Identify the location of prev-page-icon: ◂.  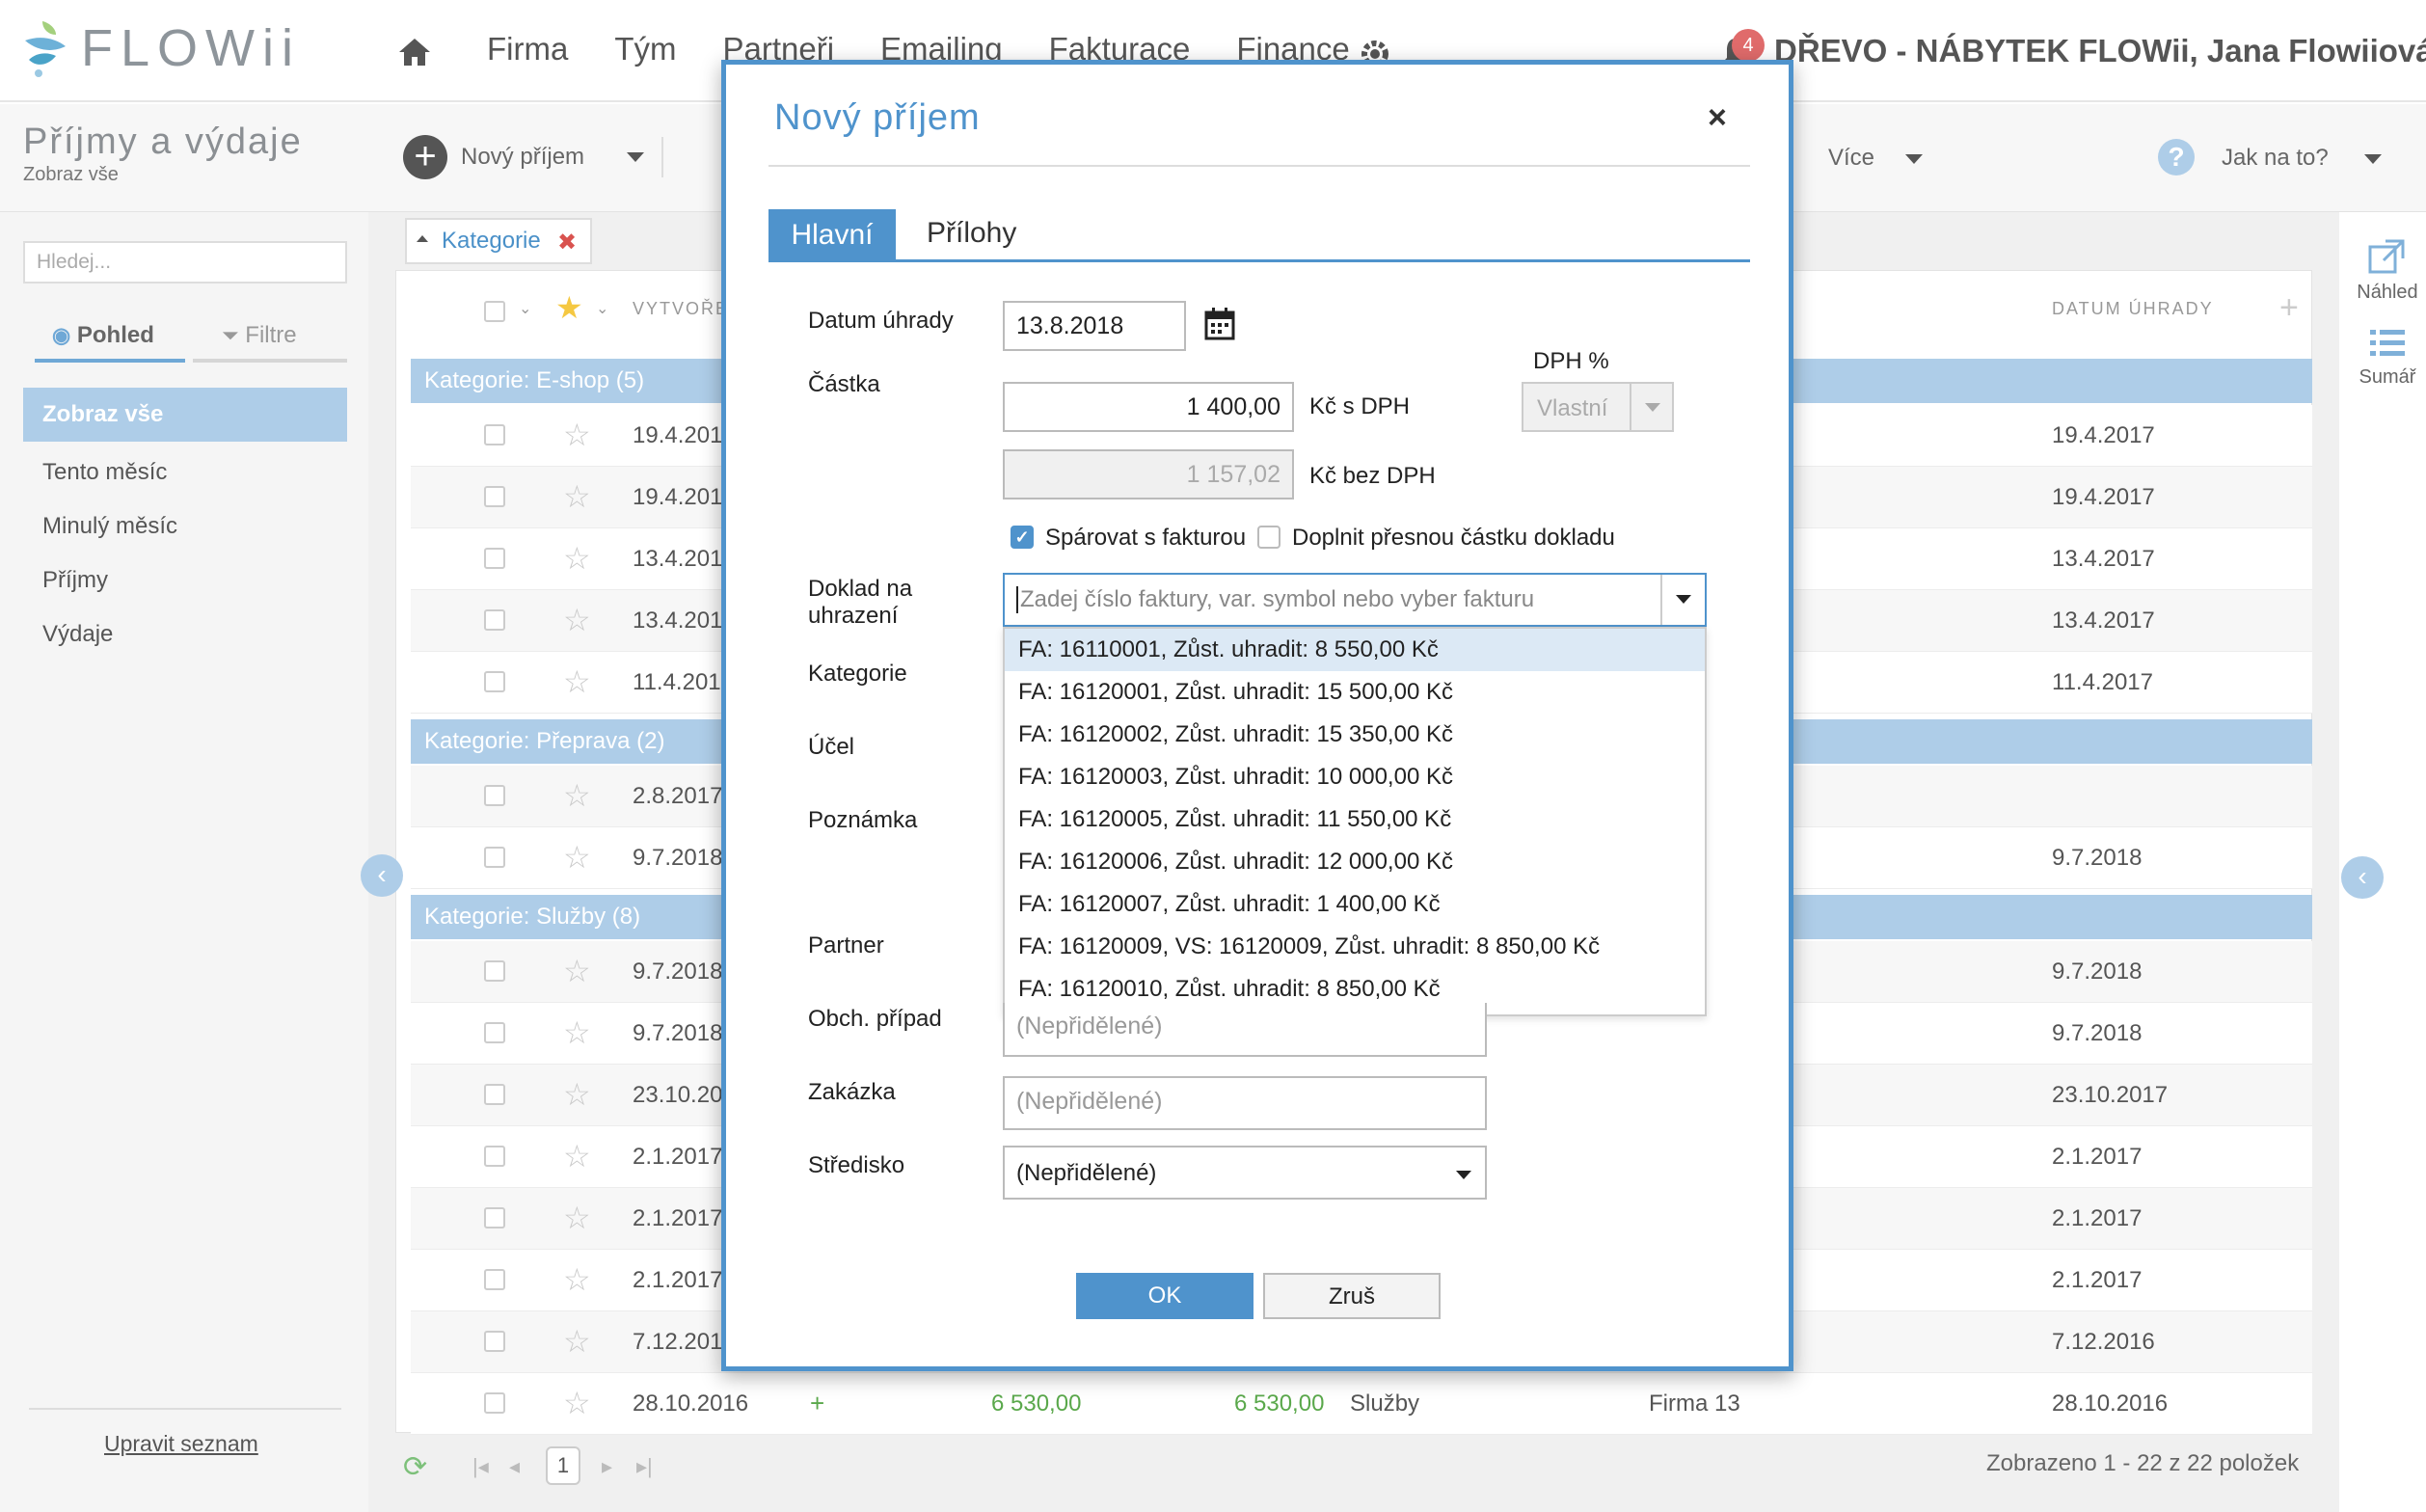
(514, 1466).